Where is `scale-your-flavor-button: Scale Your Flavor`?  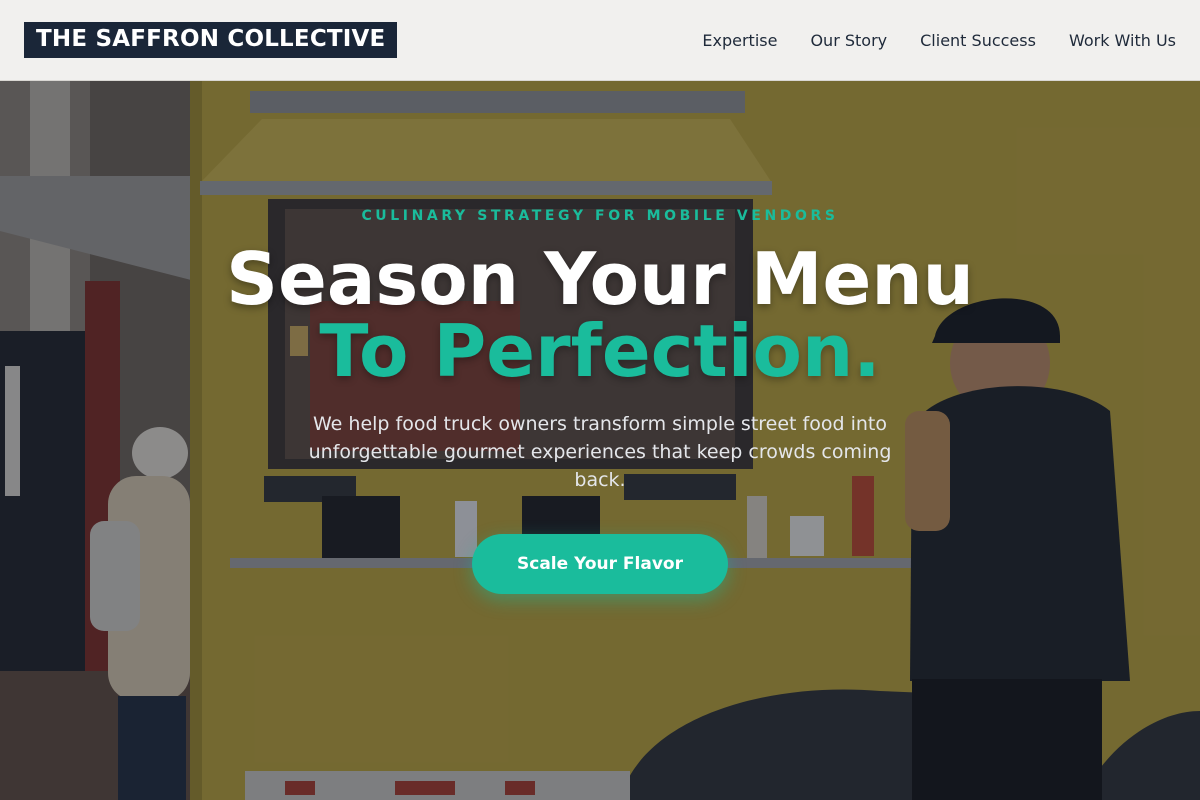
scale-your-flavor-button: Scale Your Flavor is located at coordinates (600, 564).